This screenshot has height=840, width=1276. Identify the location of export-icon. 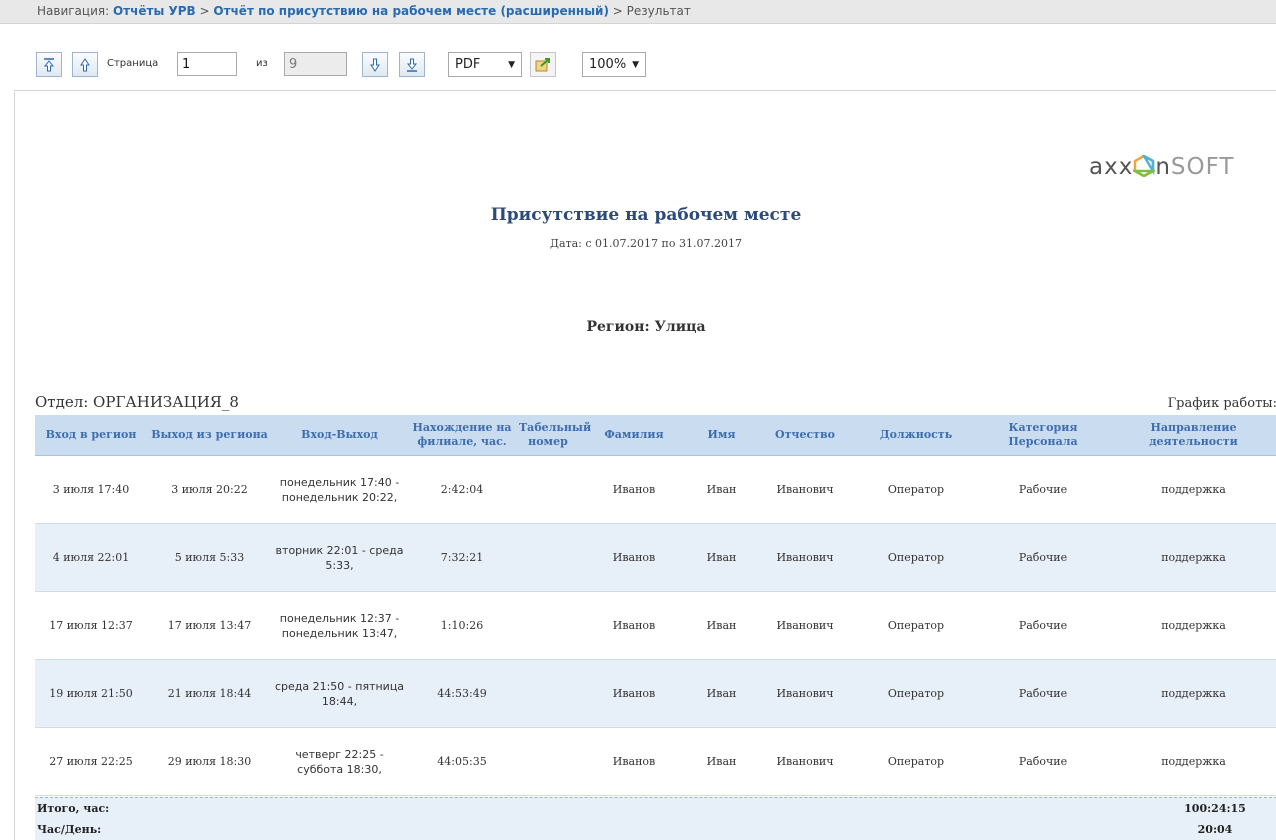
(542, 64).